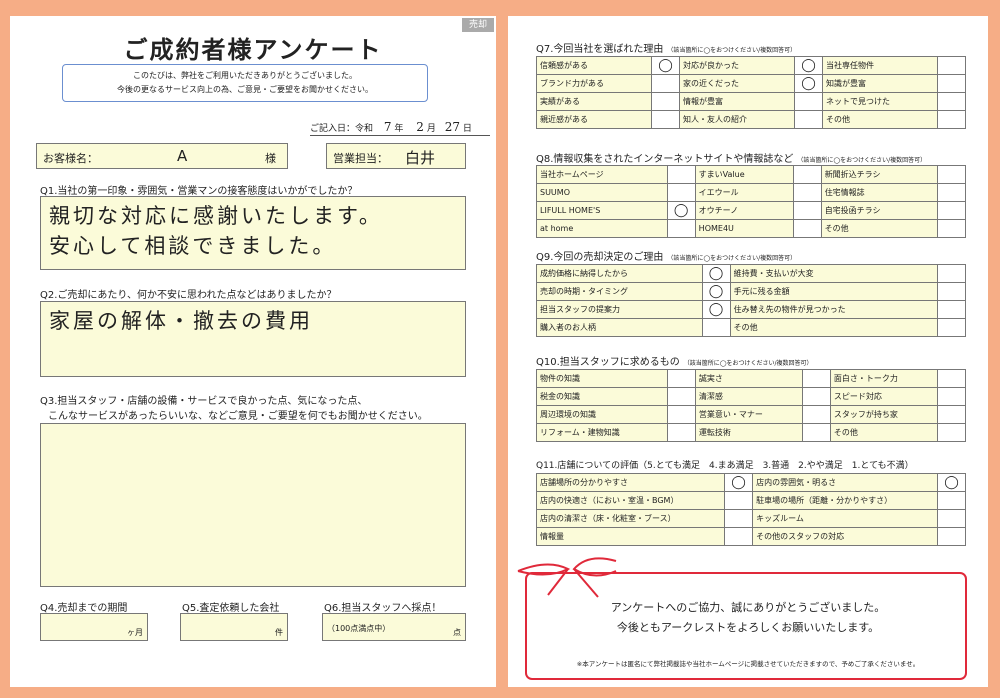 Image resolution: width=1000 pixels, height=698 pixels. What do you see at coordinates (253, 50) in the screenshot?
I see `survey-title: ご成約者様アンケート` at bounding box center [253, 50].